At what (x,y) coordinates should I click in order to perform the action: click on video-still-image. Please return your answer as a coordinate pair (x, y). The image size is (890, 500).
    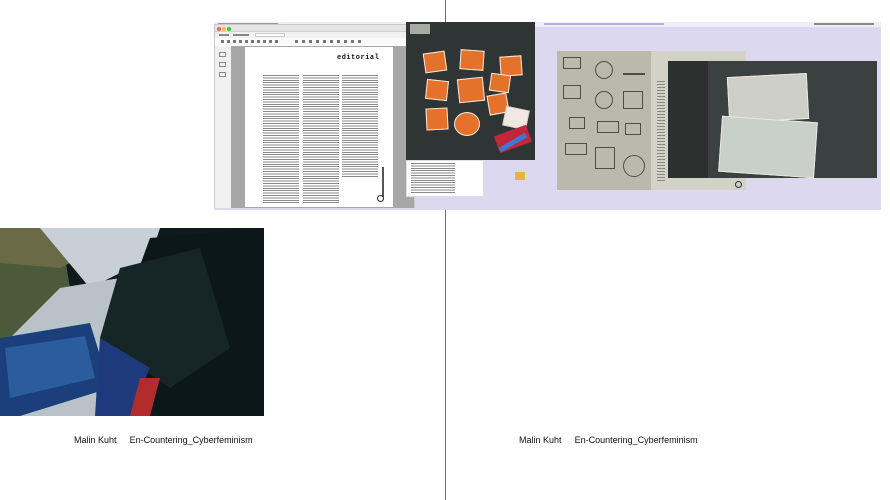
    Looking at the image, I should click on (132, 322).